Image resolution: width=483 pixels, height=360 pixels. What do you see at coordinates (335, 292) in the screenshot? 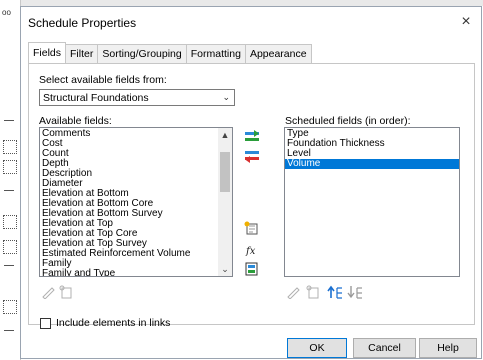
I see `move-up-icon` at bounding box center [335, 292].